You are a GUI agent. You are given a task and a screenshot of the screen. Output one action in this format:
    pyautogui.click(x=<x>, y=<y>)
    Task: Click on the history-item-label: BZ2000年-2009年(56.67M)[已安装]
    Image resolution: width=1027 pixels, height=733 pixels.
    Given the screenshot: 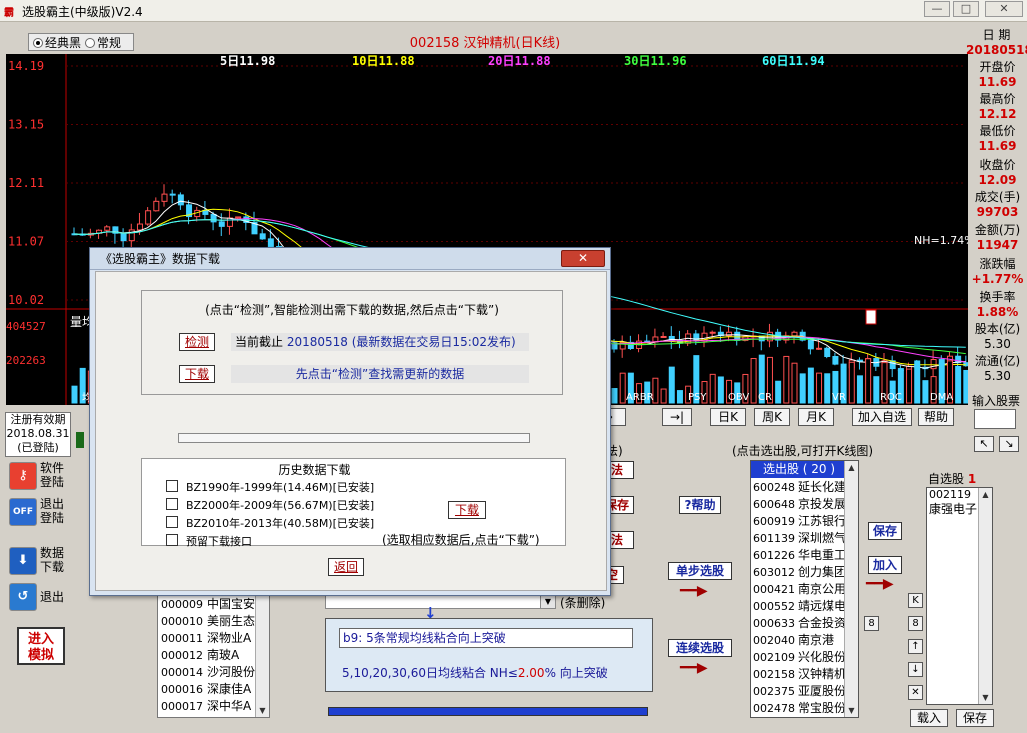 What is the action you would take?
    pyautogui.click(x=280, y=505)
    